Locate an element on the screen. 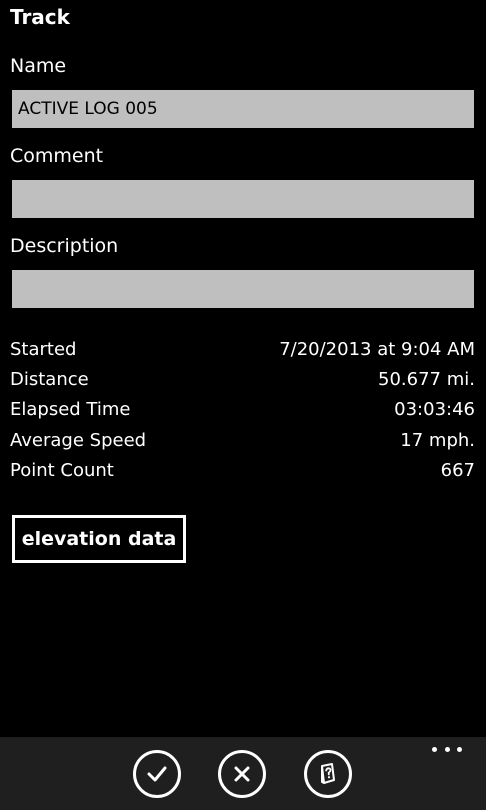 This screenshot has height=810, width=486. name-label: Name is located at coordinates (38, 66).